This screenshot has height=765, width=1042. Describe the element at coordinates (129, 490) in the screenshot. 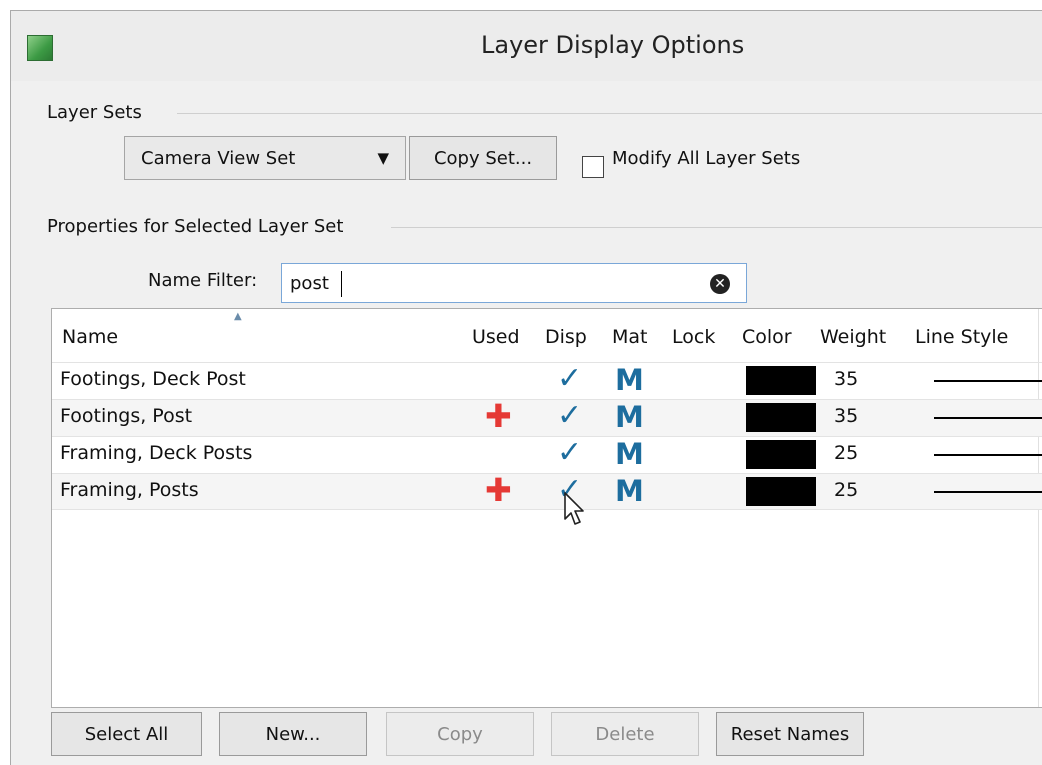

I see `layer-name: Framing, Posts` at that location.